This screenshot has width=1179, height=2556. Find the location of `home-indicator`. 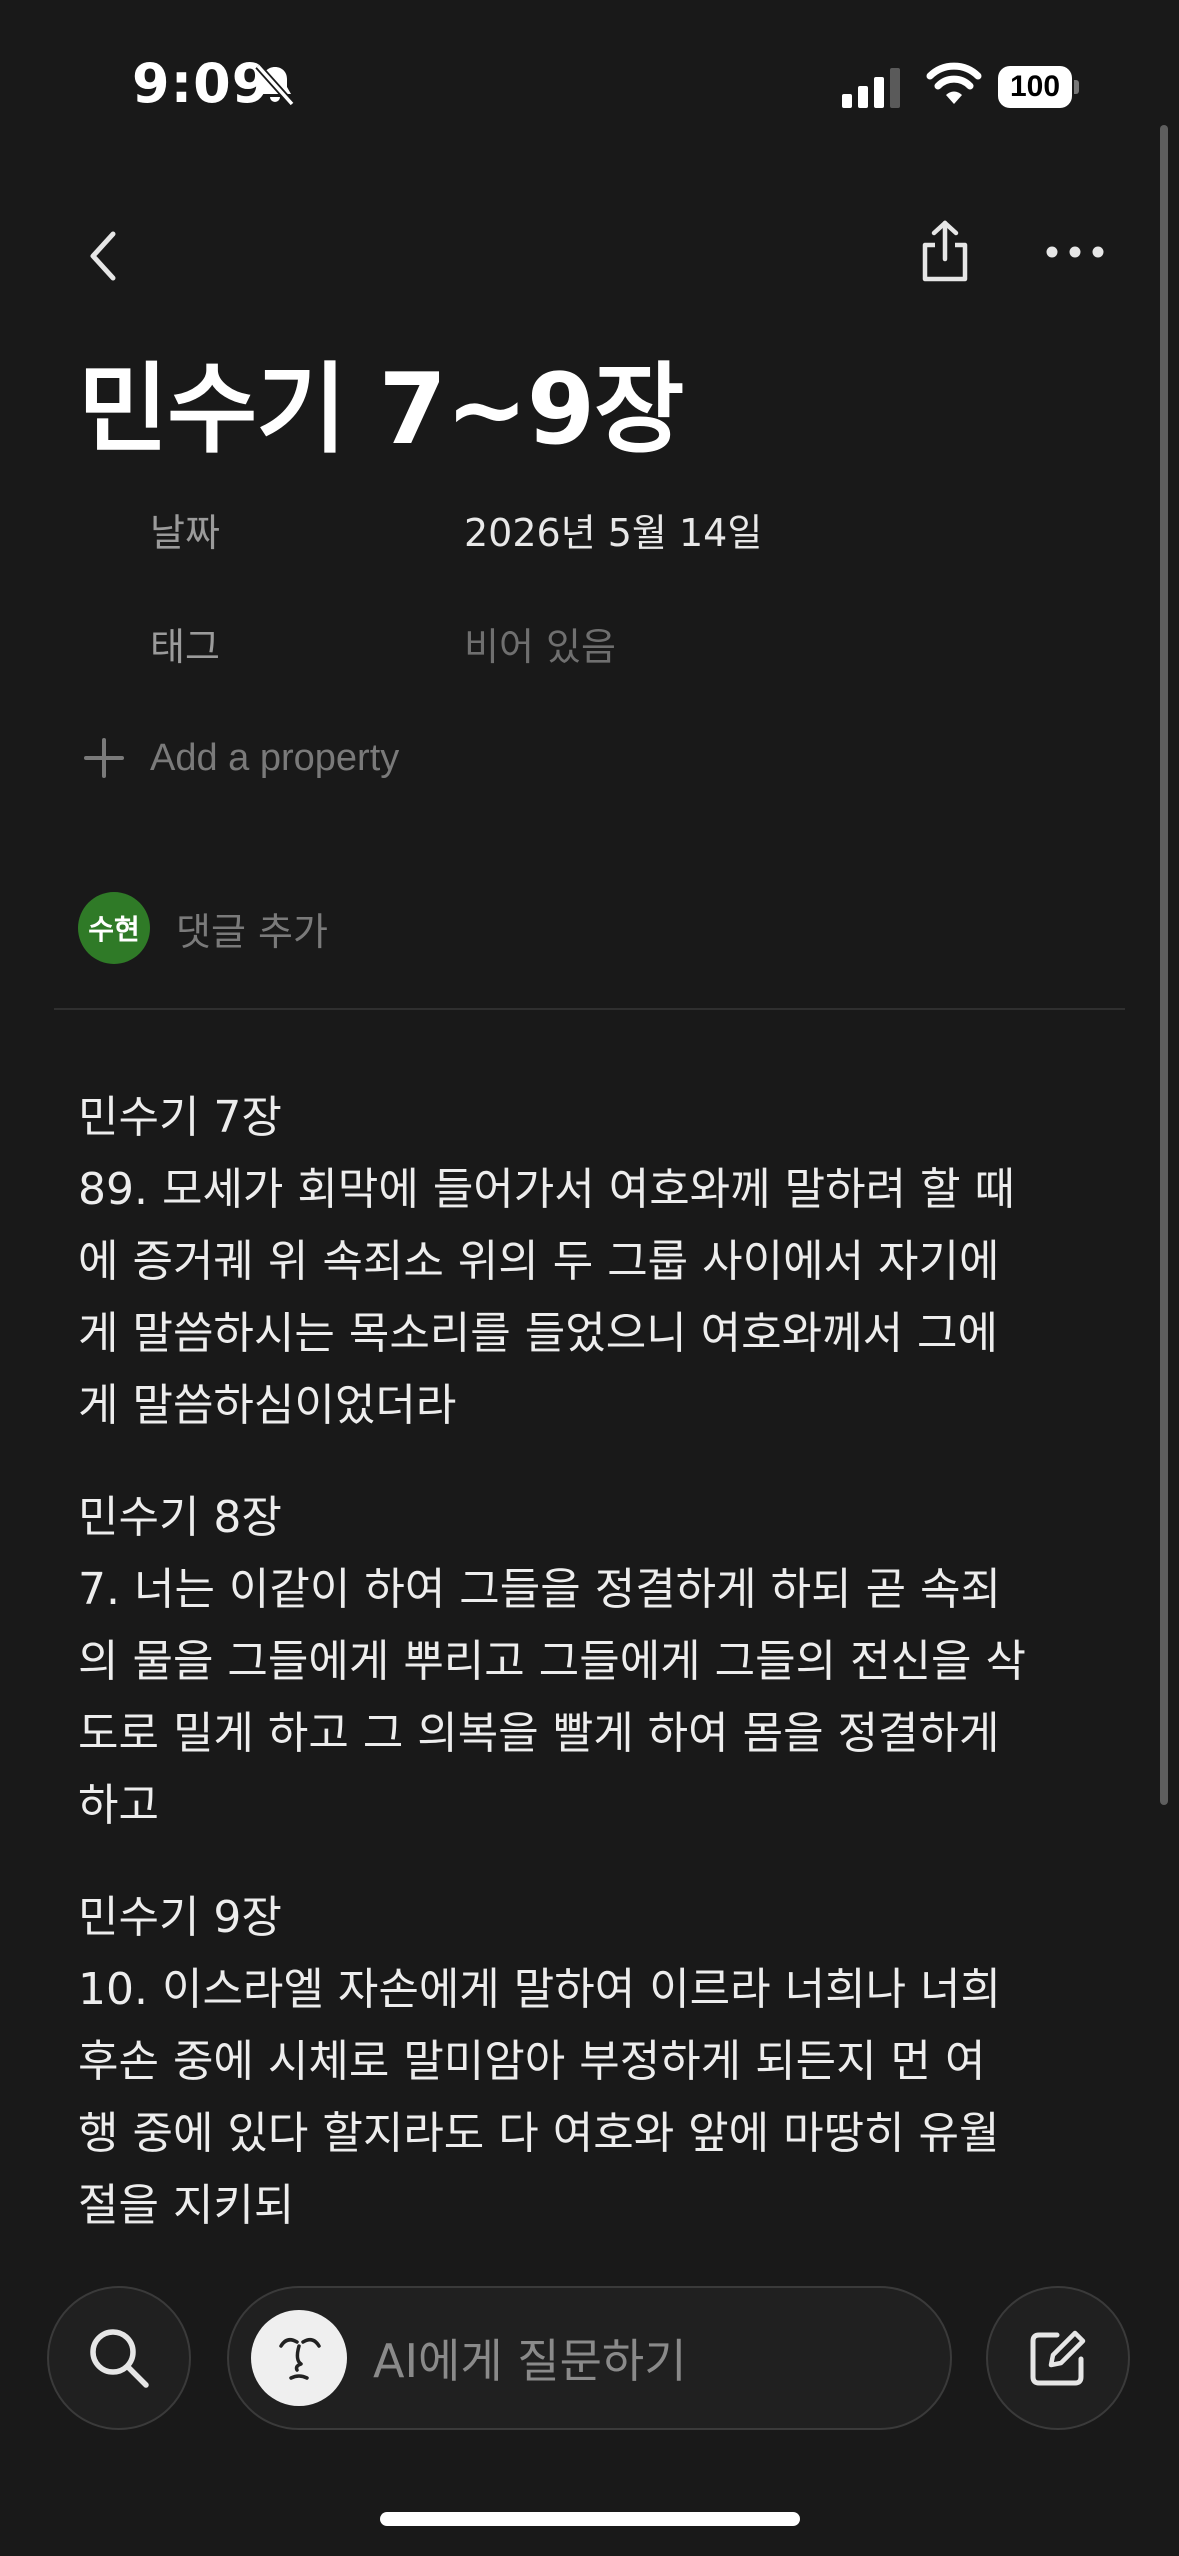

home-indicator is located at coordinates (590, 2519).